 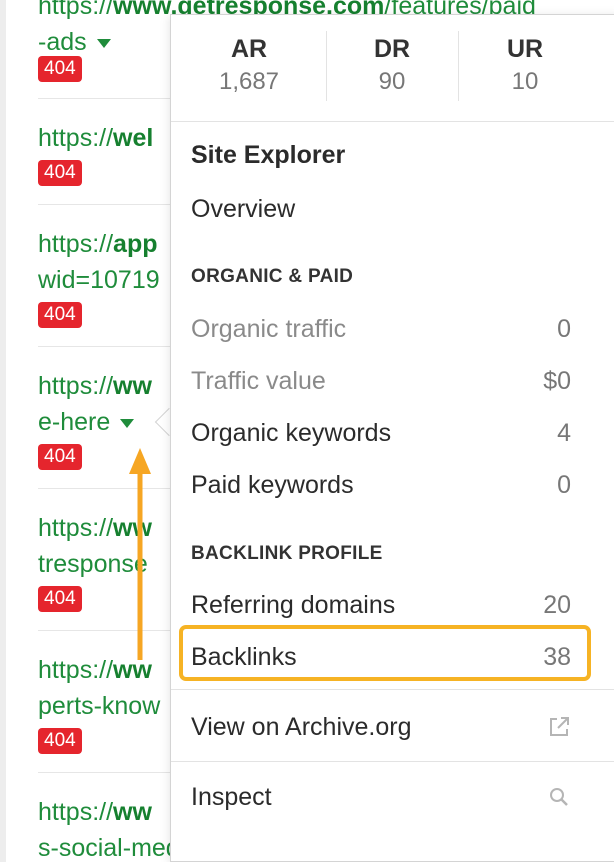 What do you see at coordinates (268, 155) in the screenshot?
I see `site-explorer-heading: Site Explorer` at bounding box center [268, 155].